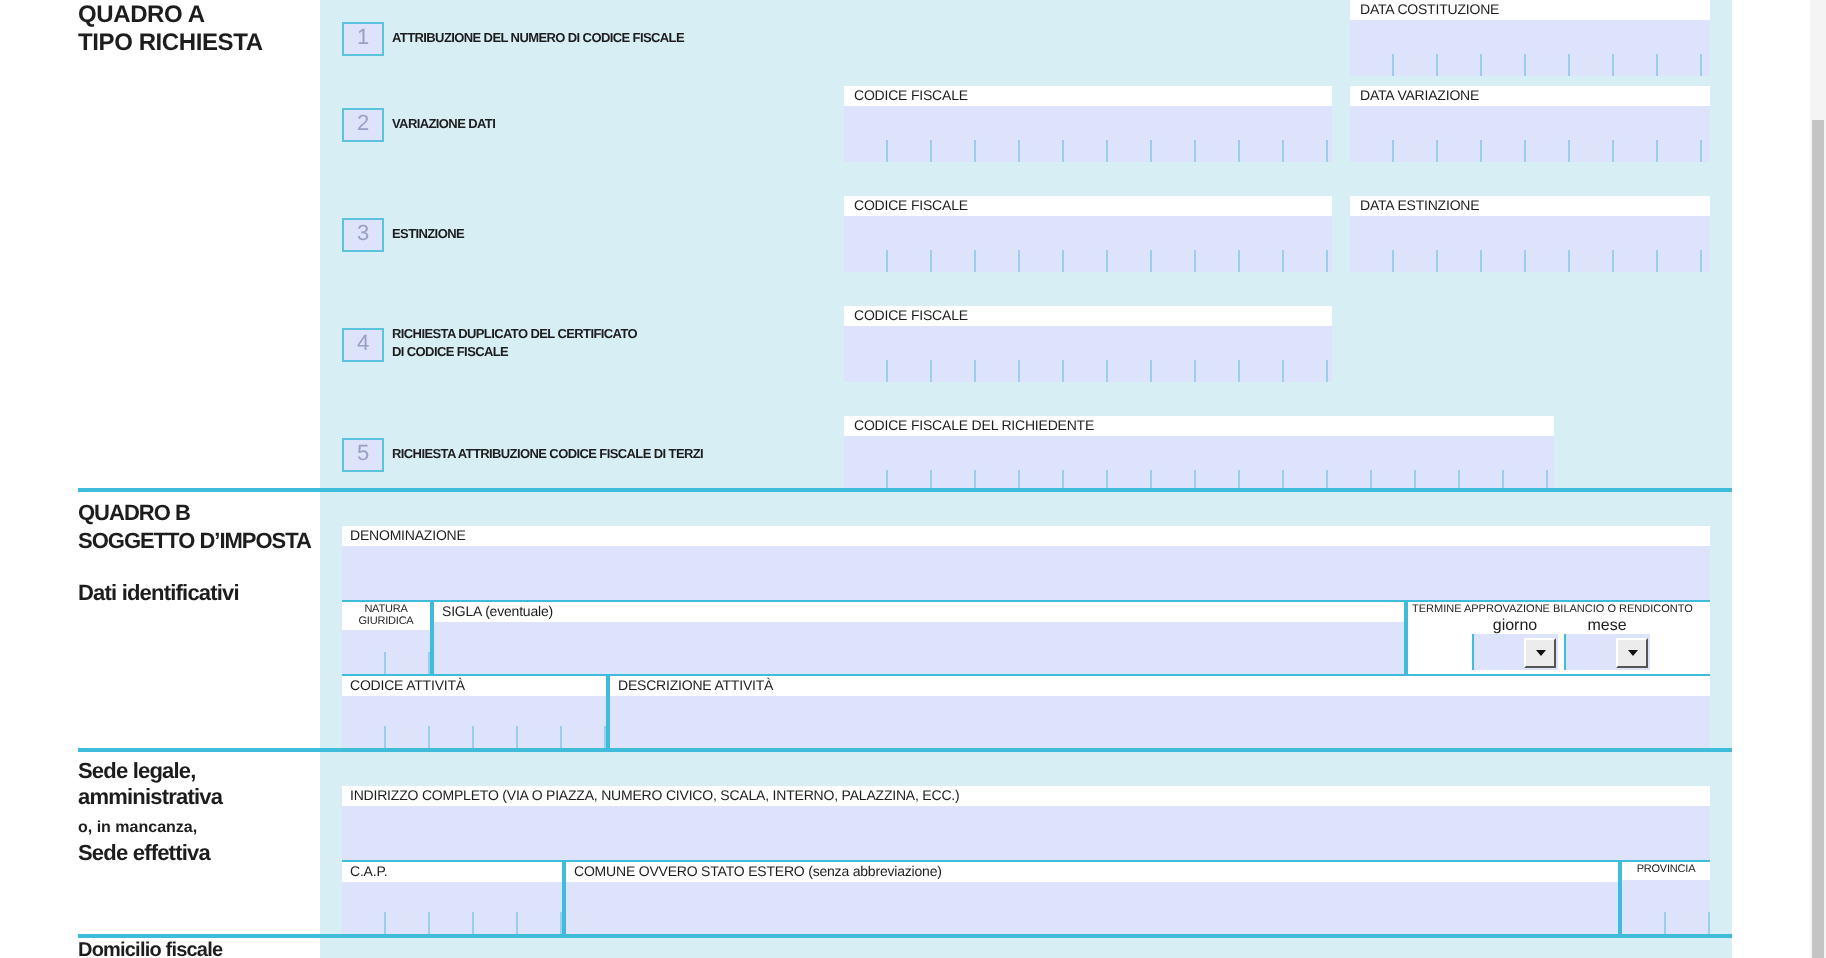 The height and width of the screenshot is (958, 1826). What do you see at coordinates (363, 38) in the screenshot?
I see `request-number: 1` at bounding box center [363, 38].